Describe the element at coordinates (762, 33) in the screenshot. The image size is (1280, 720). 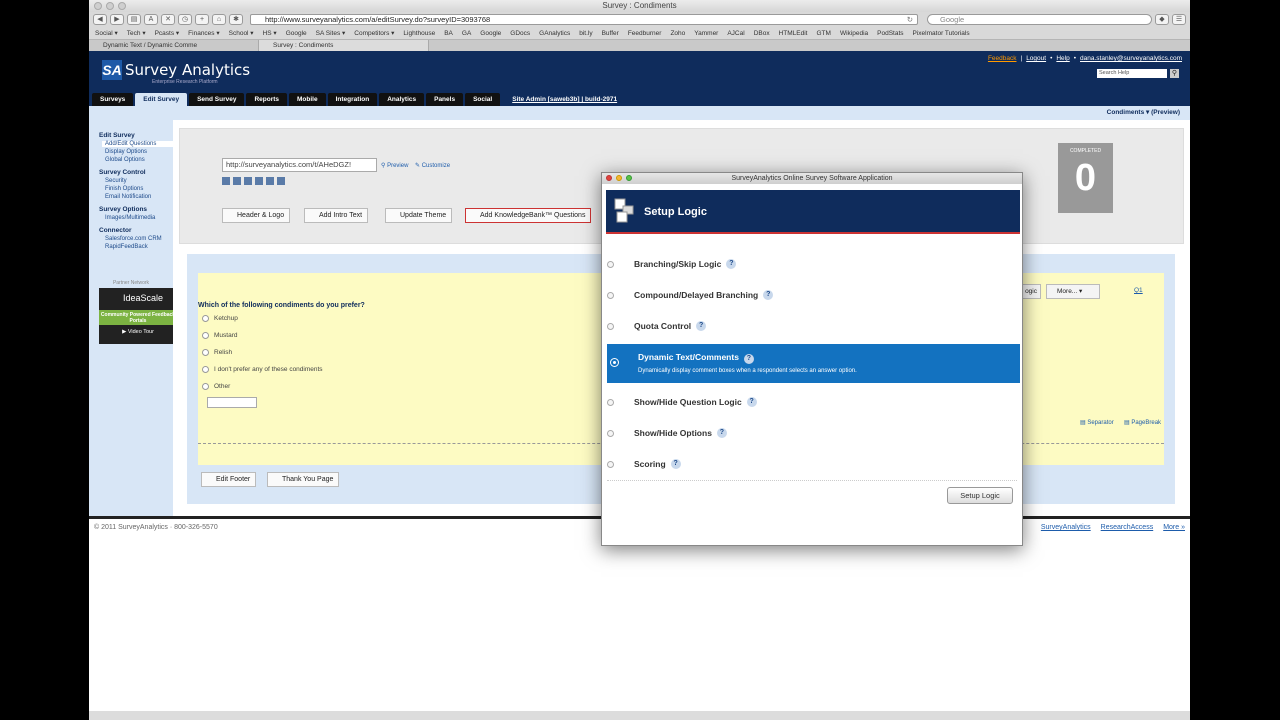
I see `bookmark-item: DBox` at that location.